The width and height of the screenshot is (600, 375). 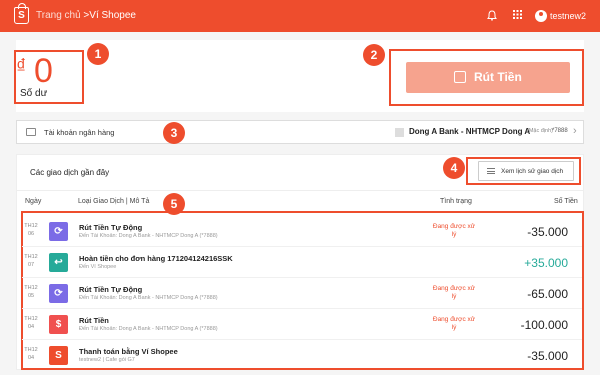 What do you see at coordinates (374, 55) in the screenshot?
I see `annotation-badge-2: 2` at bounding box center [374, 55].